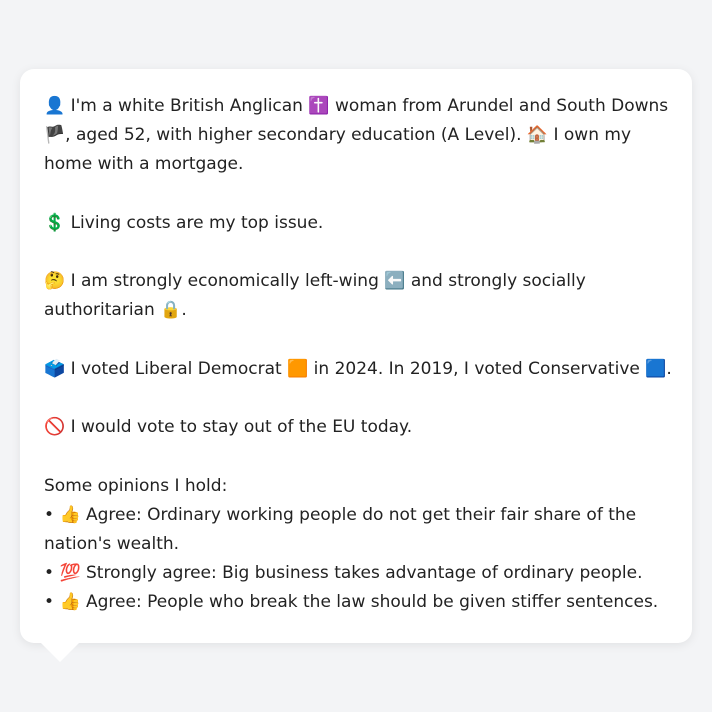 The width and height of the screenshot is (712, 712). I want to click on house-icon: 🏠, so click(537, 135).